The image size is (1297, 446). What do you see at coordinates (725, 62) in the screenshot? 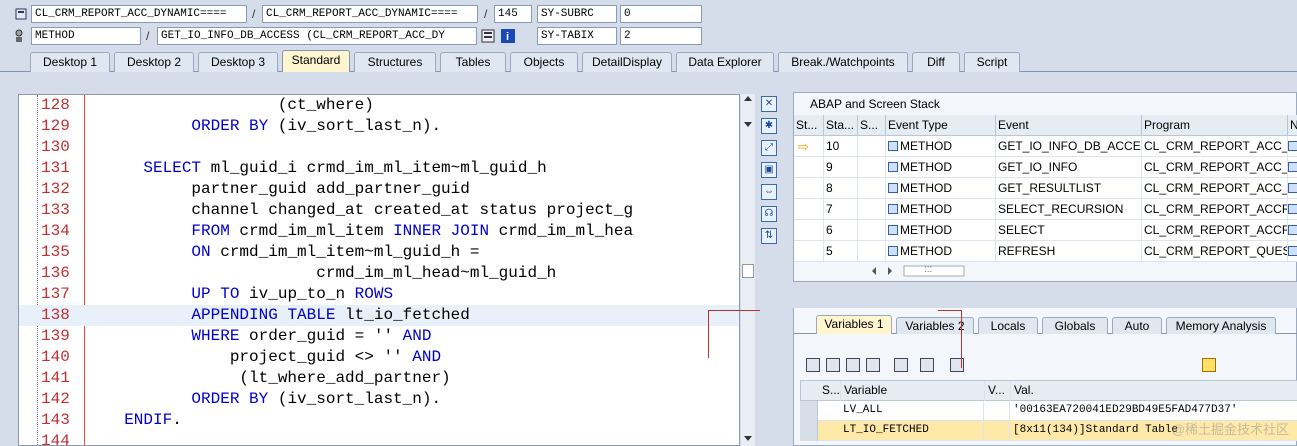
I see `tab-data-explorer: Data Explorer` at bounding box center [725, 62].